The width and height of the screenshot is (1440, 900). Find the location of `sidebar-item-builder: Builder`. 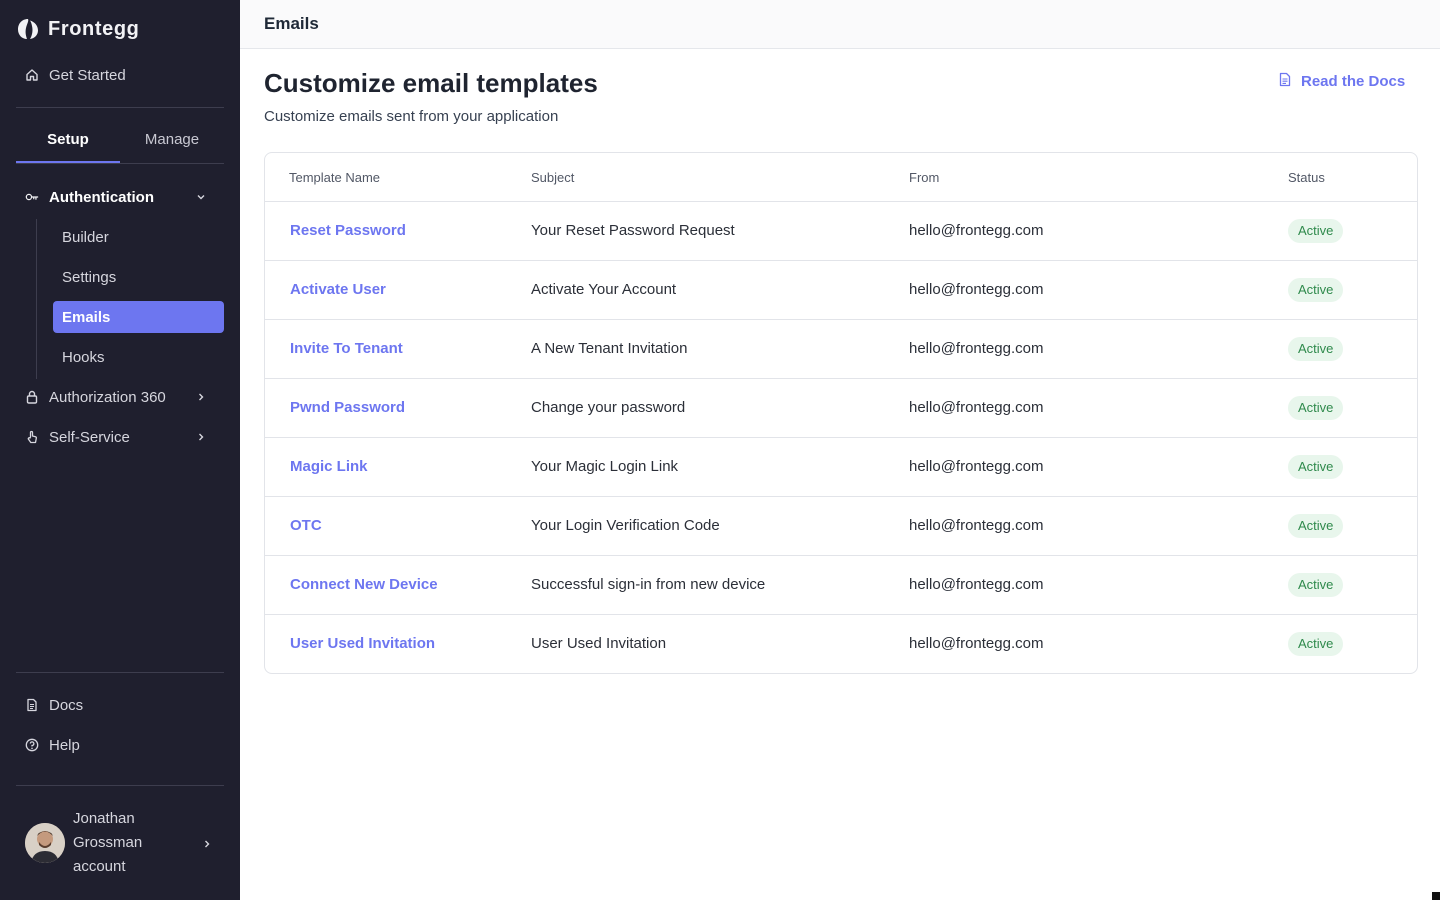

sidebar-item-builder: Builder is located at coordinates (138, 237).